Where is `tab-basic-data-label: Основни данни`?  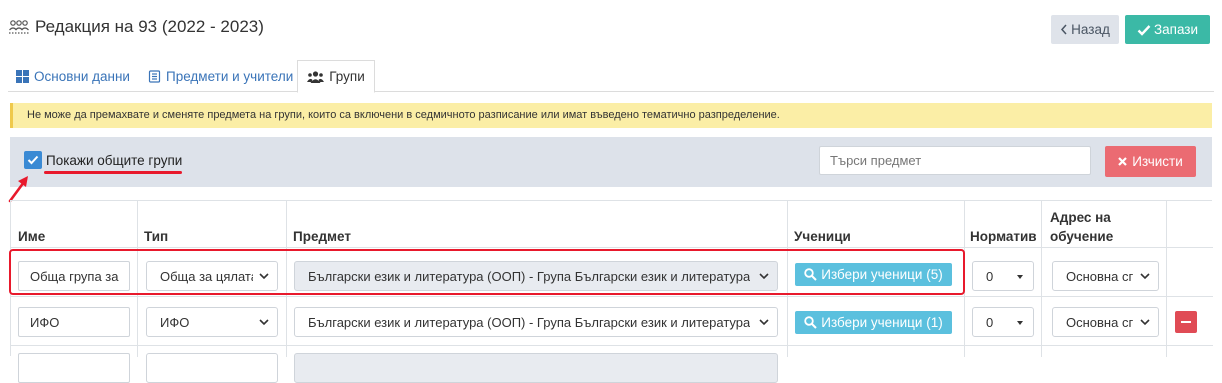
tab-basic-data-label: Основни данни is located at coordinates (82, 76).